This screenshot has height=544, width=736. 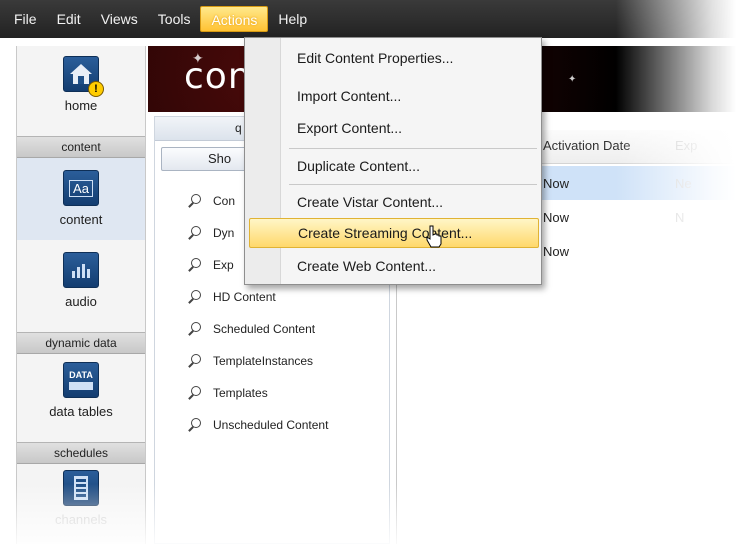 I want to click on menu-bar: File Edit Views Tools Actions Help, so click(x=368, y=19).